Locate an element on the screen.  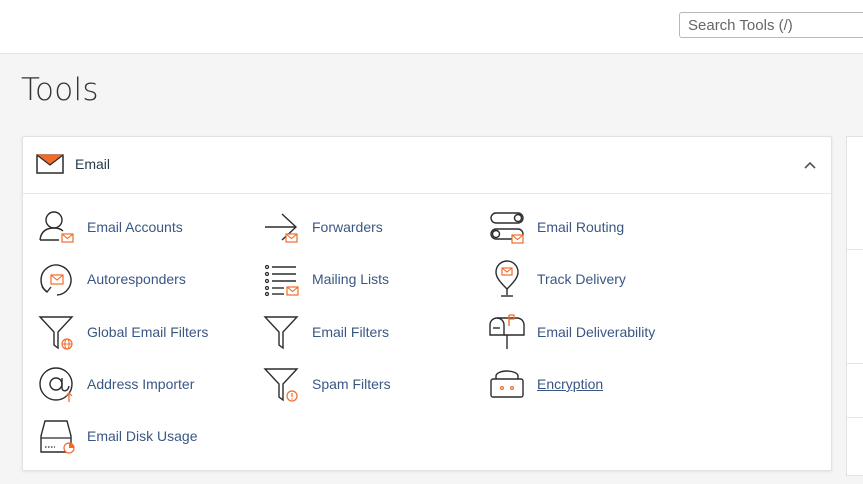
tool-mailing-lists: Mailing Lists is located at coordinates (325, 279).